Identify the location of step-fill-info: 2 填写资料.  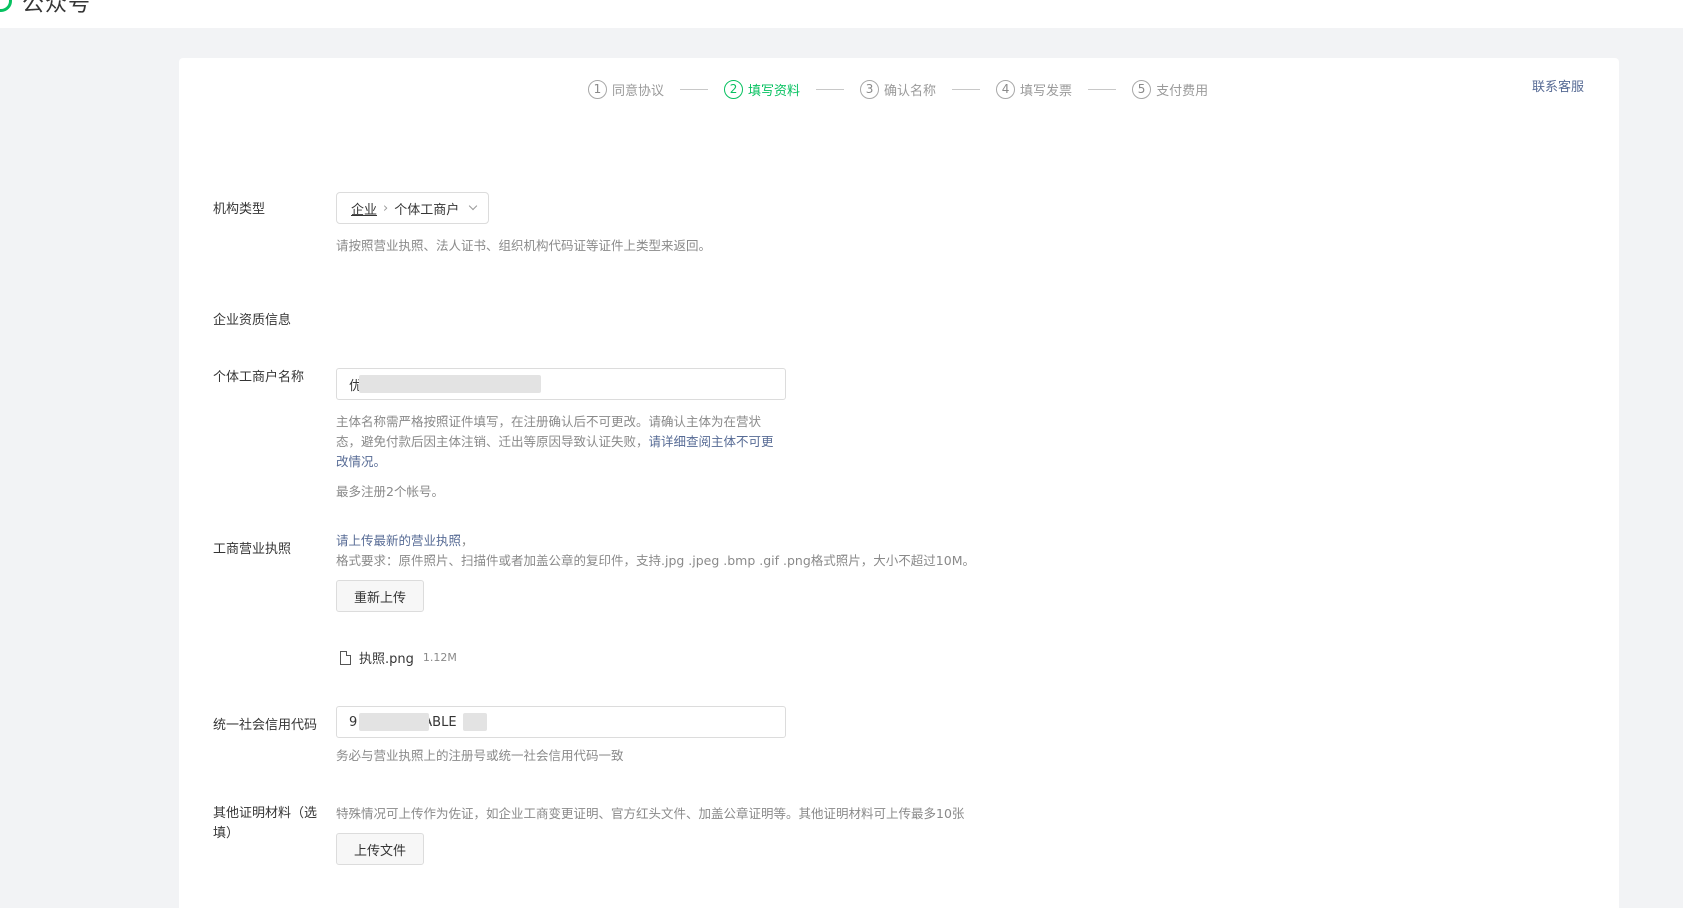
(762, 89).